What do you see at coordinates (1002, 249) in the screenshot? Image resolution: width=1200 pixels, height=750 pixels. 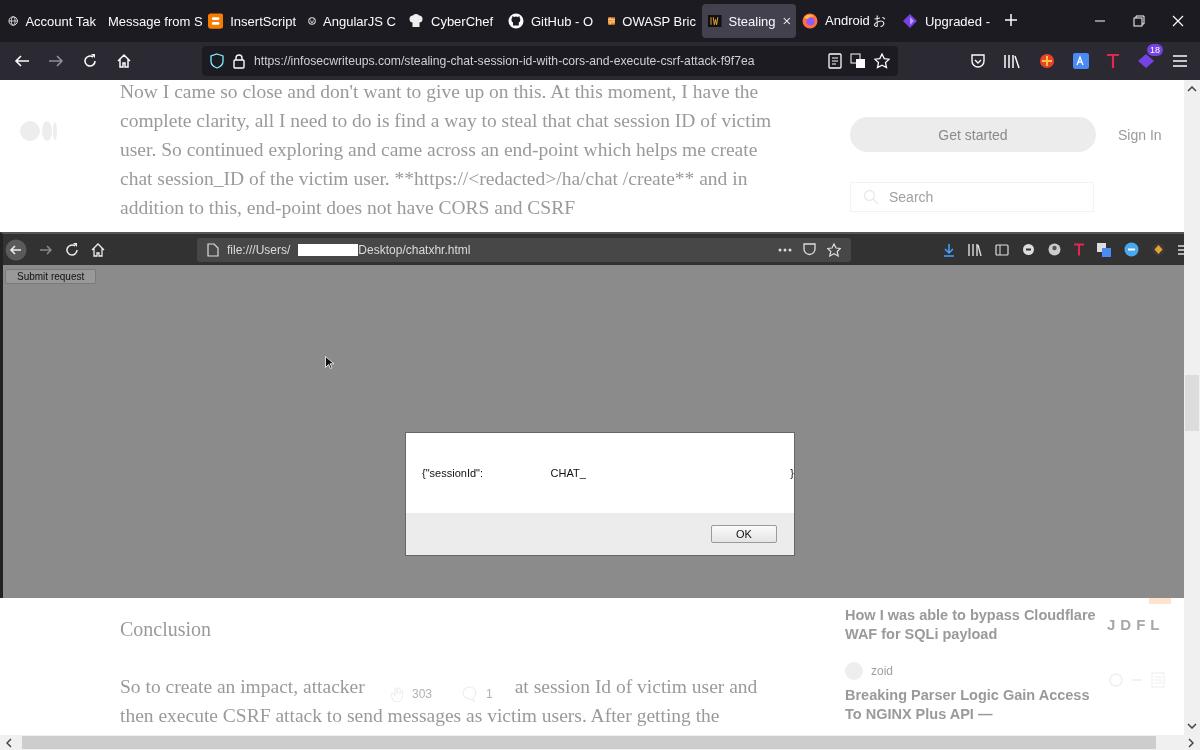 I see `sidebar-icon` at bounding box center [1002, 249].